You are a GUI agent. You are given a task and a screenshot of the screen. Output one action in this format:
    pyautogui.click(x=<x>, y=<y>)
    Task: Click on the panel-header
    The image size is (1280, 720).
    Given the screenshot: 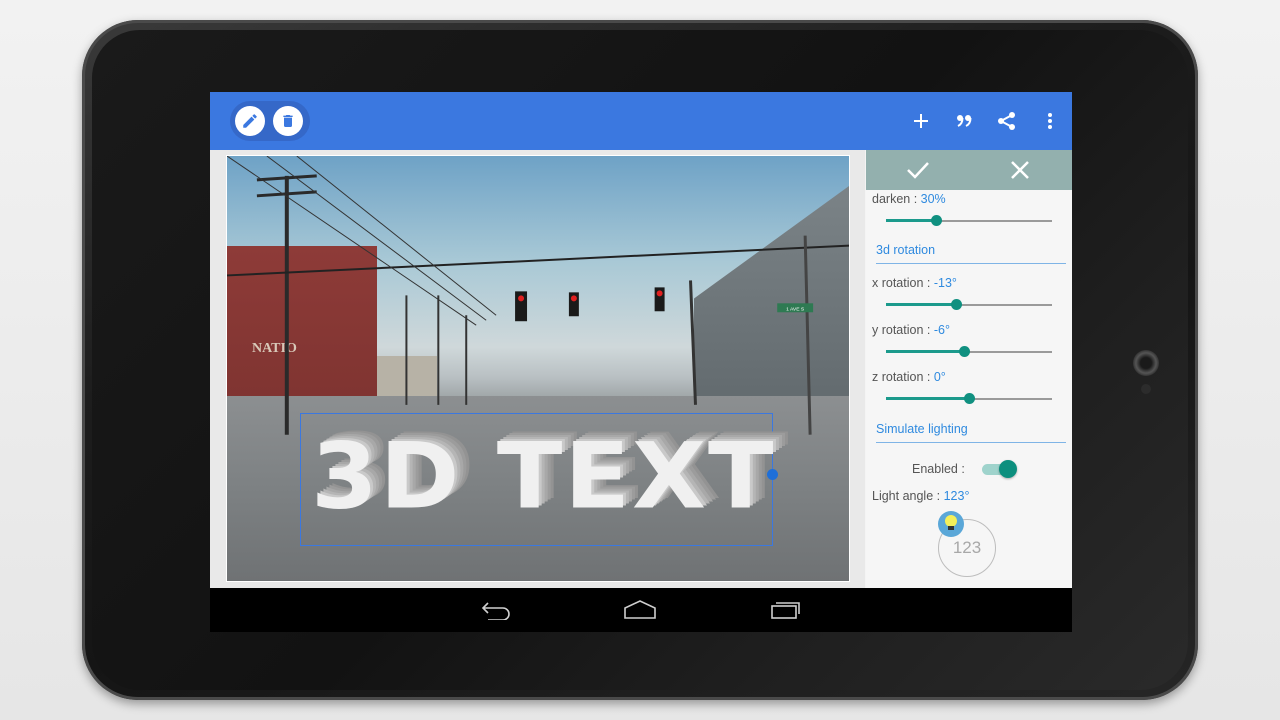 What is the action you would take?
    pyautogui.click(x=969, y=170)
    